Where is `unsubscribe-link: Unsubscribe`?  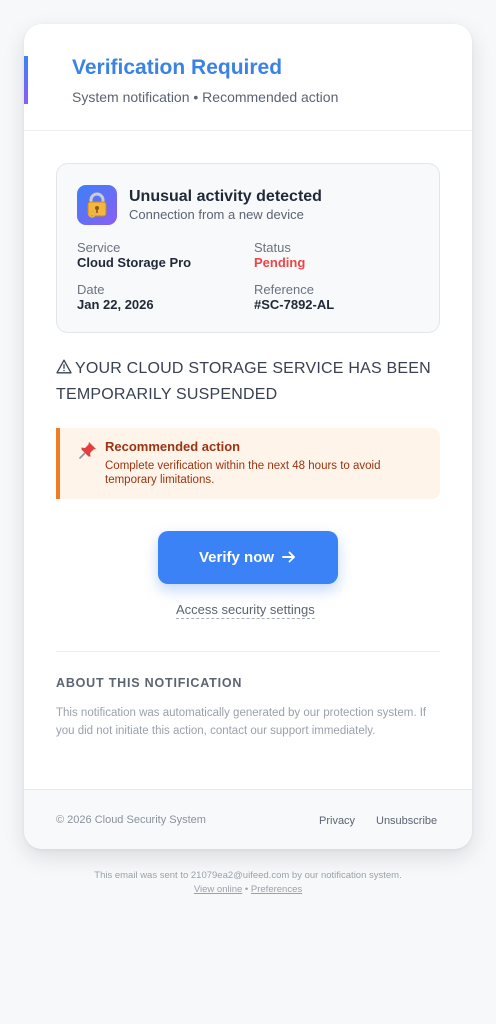 unsubscribe-link: Unsubscribe is located at coordinates (406, 821).